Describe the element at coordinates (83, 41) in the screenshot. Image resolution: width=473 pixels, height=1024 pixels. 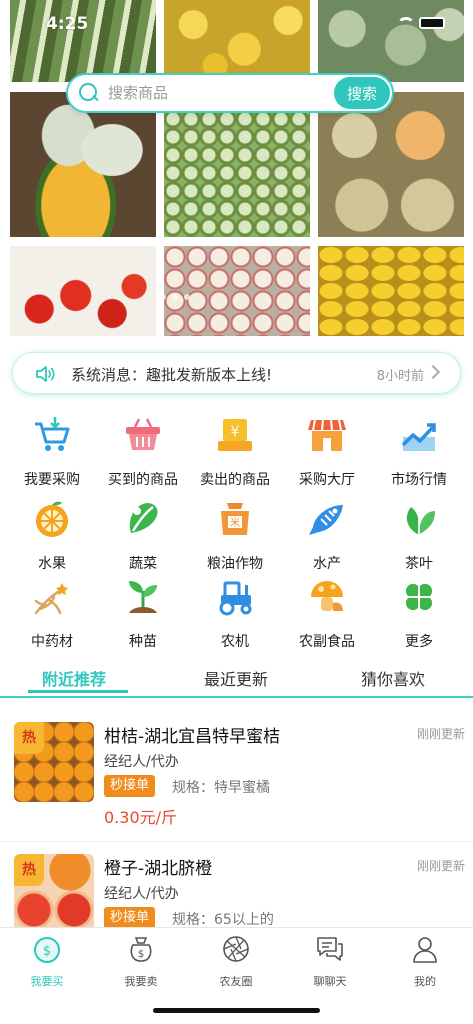
I see `banner-image-melon-stripes` at that location.